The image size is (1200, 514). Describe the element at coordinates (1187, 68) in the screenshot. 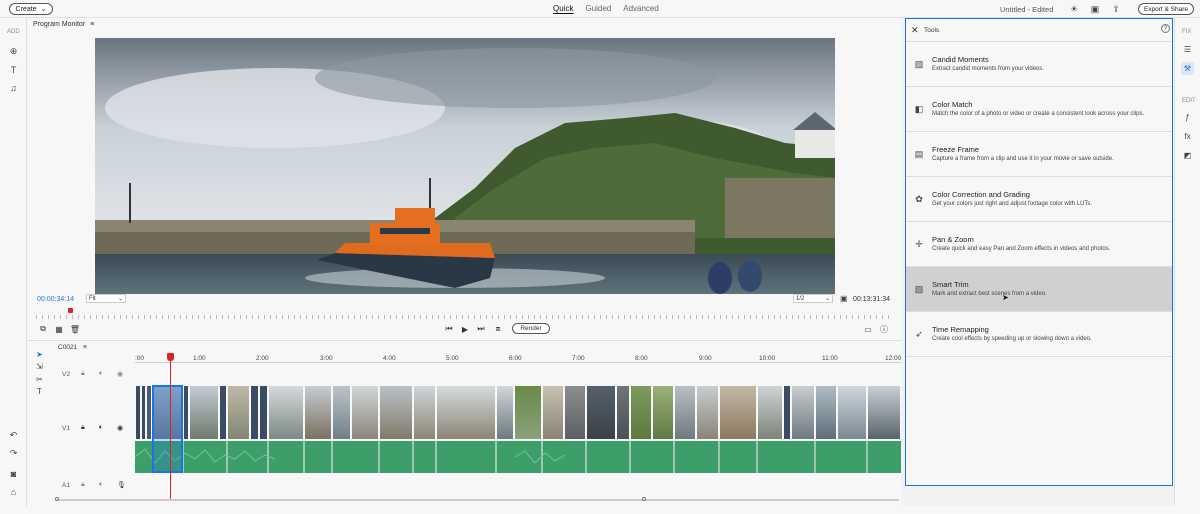

I see `tools-icon: ⚒` at that location.